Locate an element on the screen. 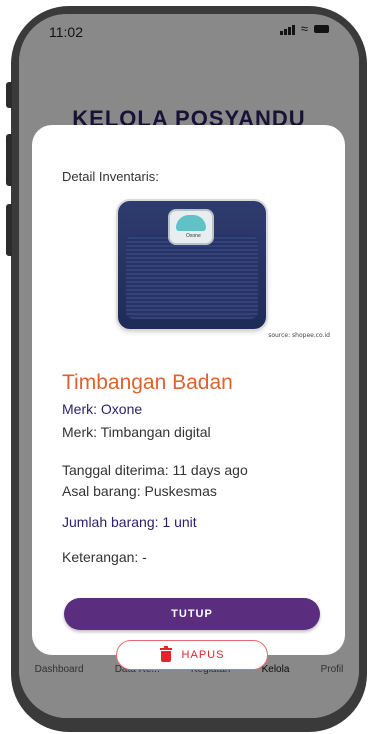  item-name: Timbangan Badan is located at coordinates (147, 382).